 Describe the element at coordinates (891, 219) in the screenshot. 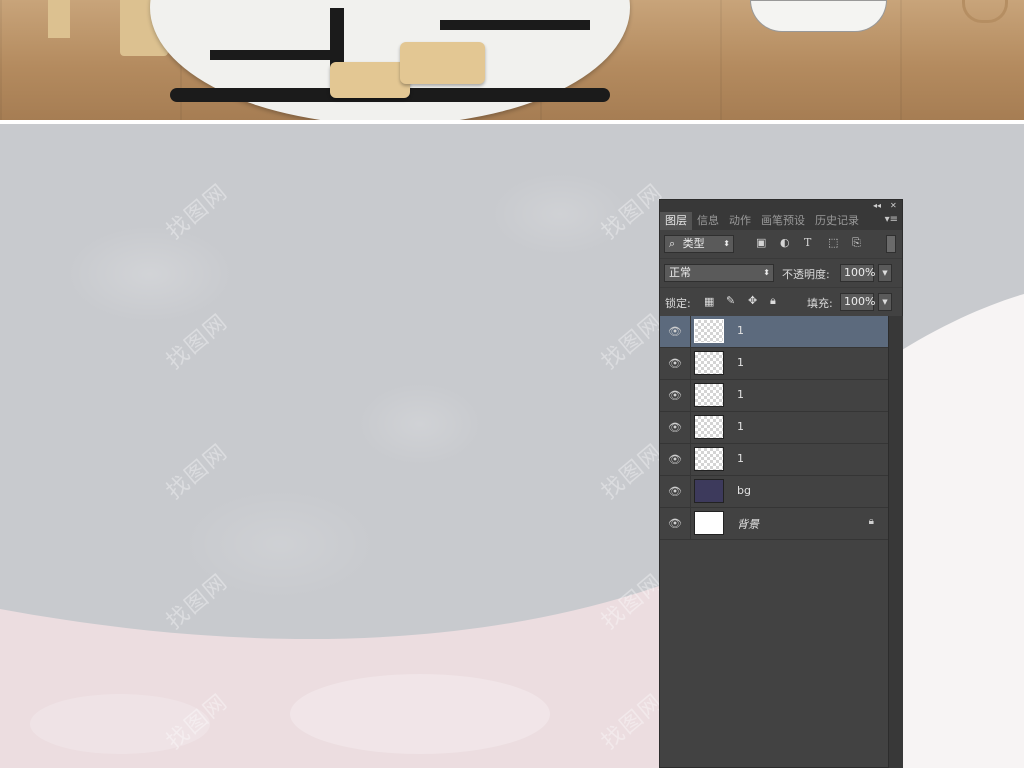

I see `panel-menu-icon: ▾≡` at that location.